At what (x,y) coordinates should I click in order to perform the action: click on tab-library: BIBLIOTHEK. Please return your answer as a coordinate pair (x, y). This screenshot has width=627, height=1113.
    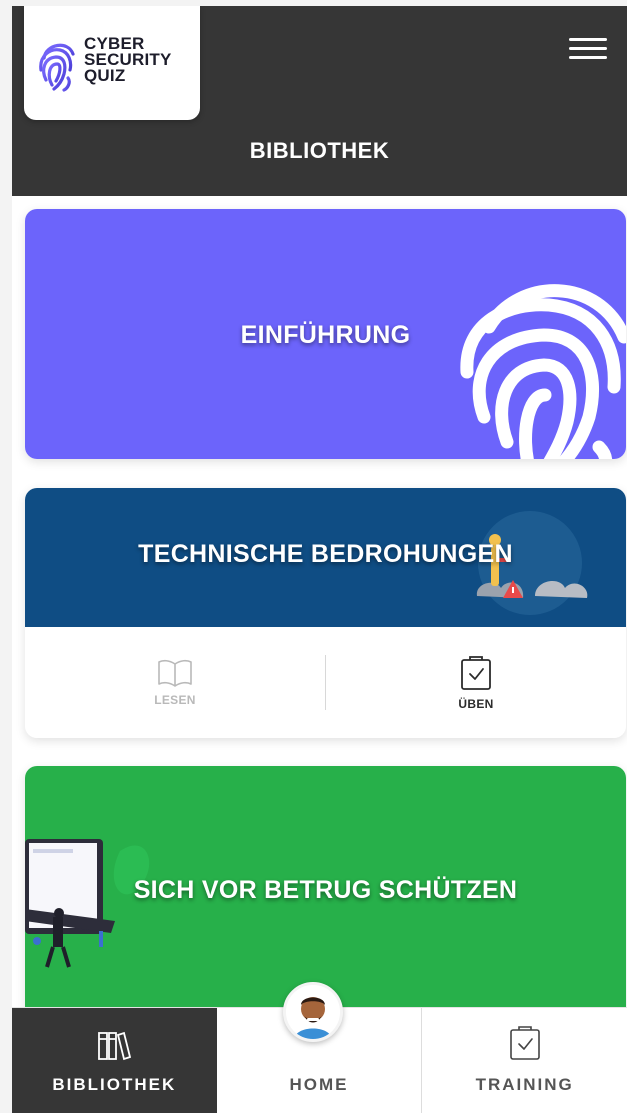
    Looking at the image, I should click on (114, 1060).